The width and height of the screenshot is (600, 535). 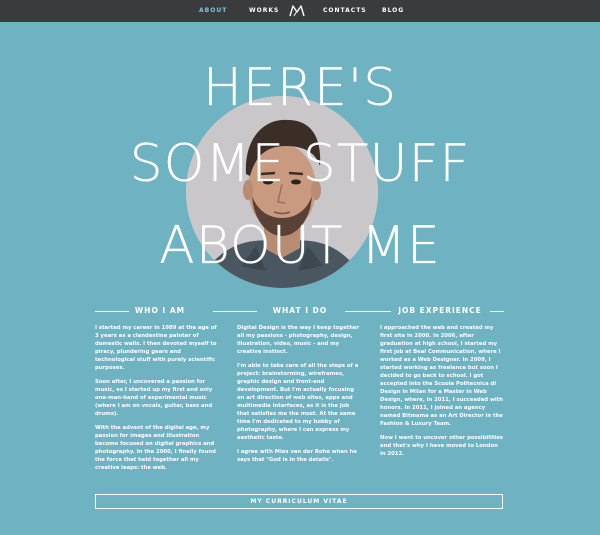 I want to click on divider-right, so click(x=497, y=311).